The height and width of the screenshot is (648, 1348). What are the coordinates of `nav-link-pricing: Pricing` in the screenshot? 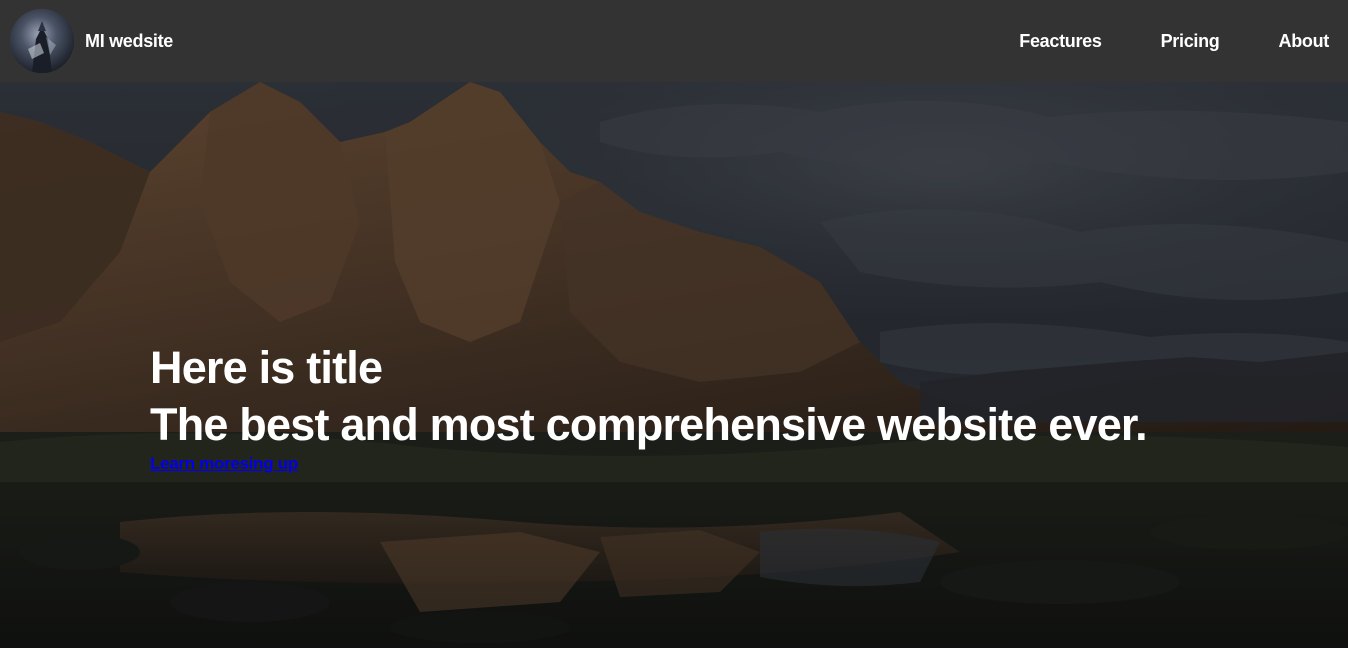 It's located at (1190, 41).